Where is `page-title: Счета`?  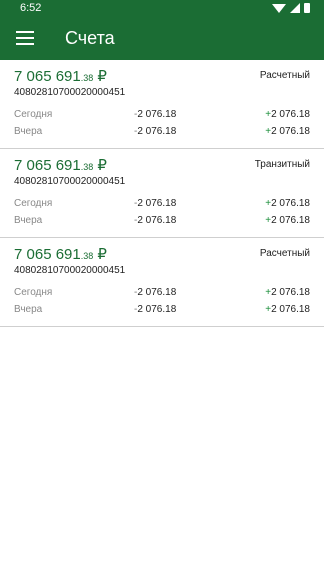 page-title: Счета is located at coordinates (90, 38).